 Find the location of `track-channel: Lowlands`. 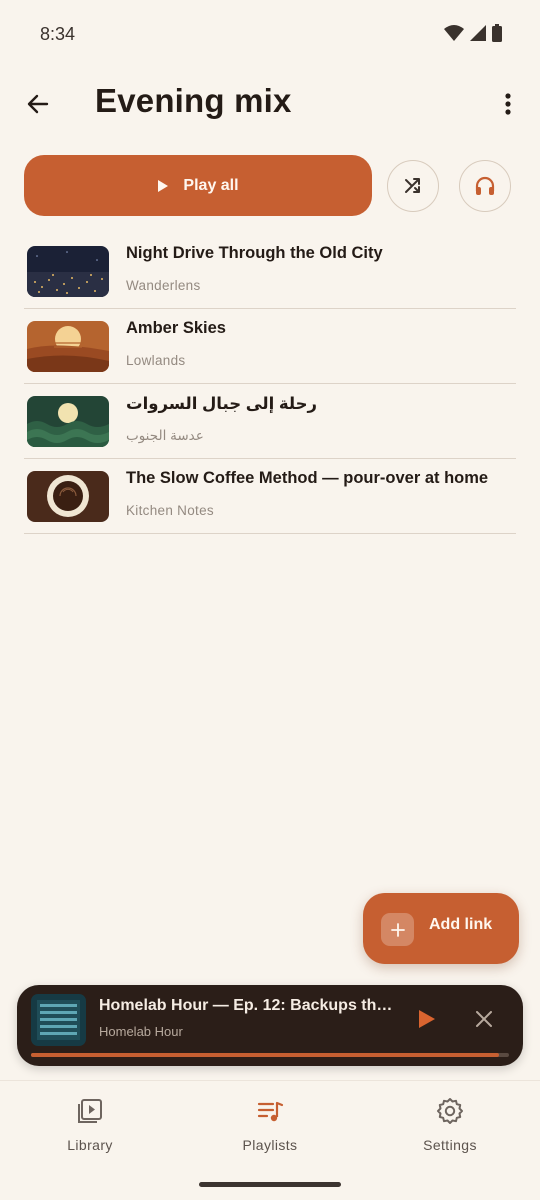

track-channel: Lowlands is located at coordinates (156, 360).